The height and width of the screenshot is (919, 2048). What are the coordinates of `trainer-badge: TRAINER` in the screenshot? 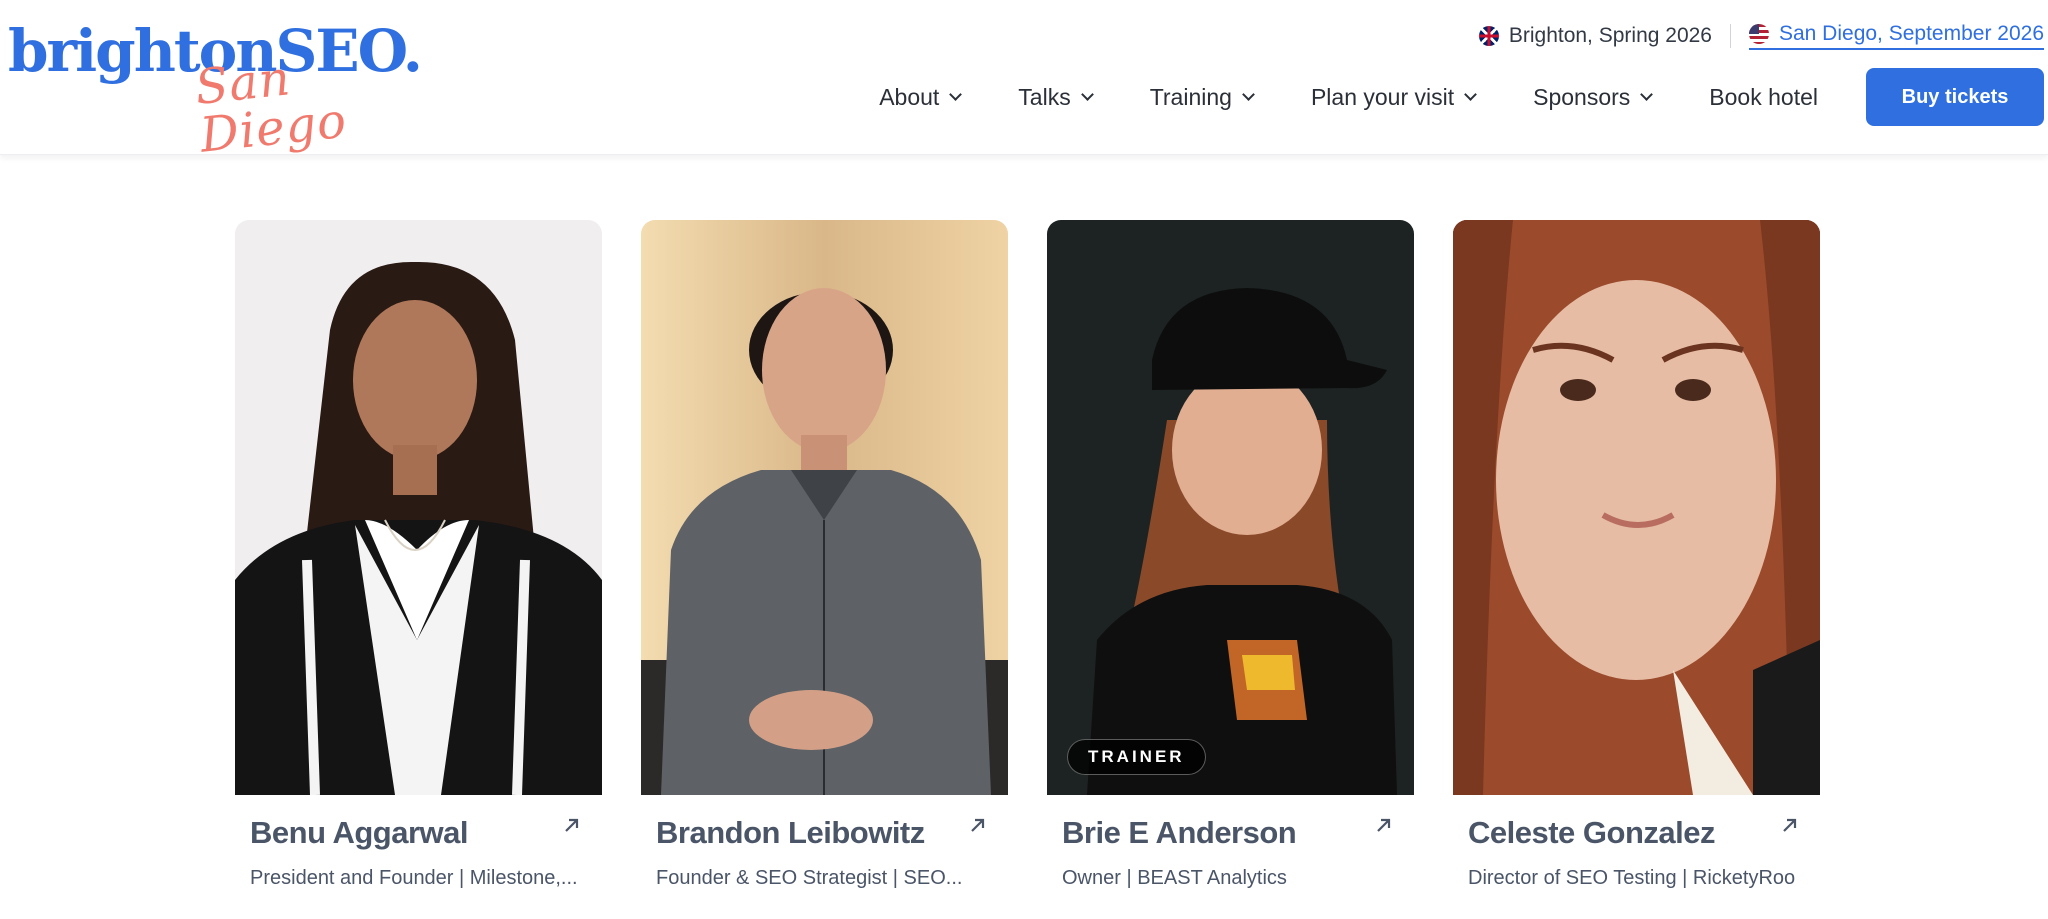 It's located at (1136, 757).